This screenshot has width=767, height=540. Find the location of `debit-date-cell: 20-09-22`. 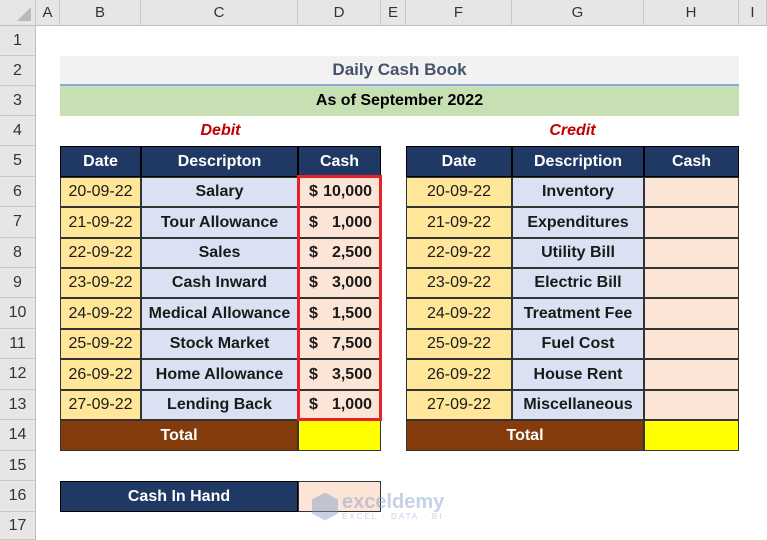

debit-date-cell: 20-09-22 is located at coordinates (100, 192).